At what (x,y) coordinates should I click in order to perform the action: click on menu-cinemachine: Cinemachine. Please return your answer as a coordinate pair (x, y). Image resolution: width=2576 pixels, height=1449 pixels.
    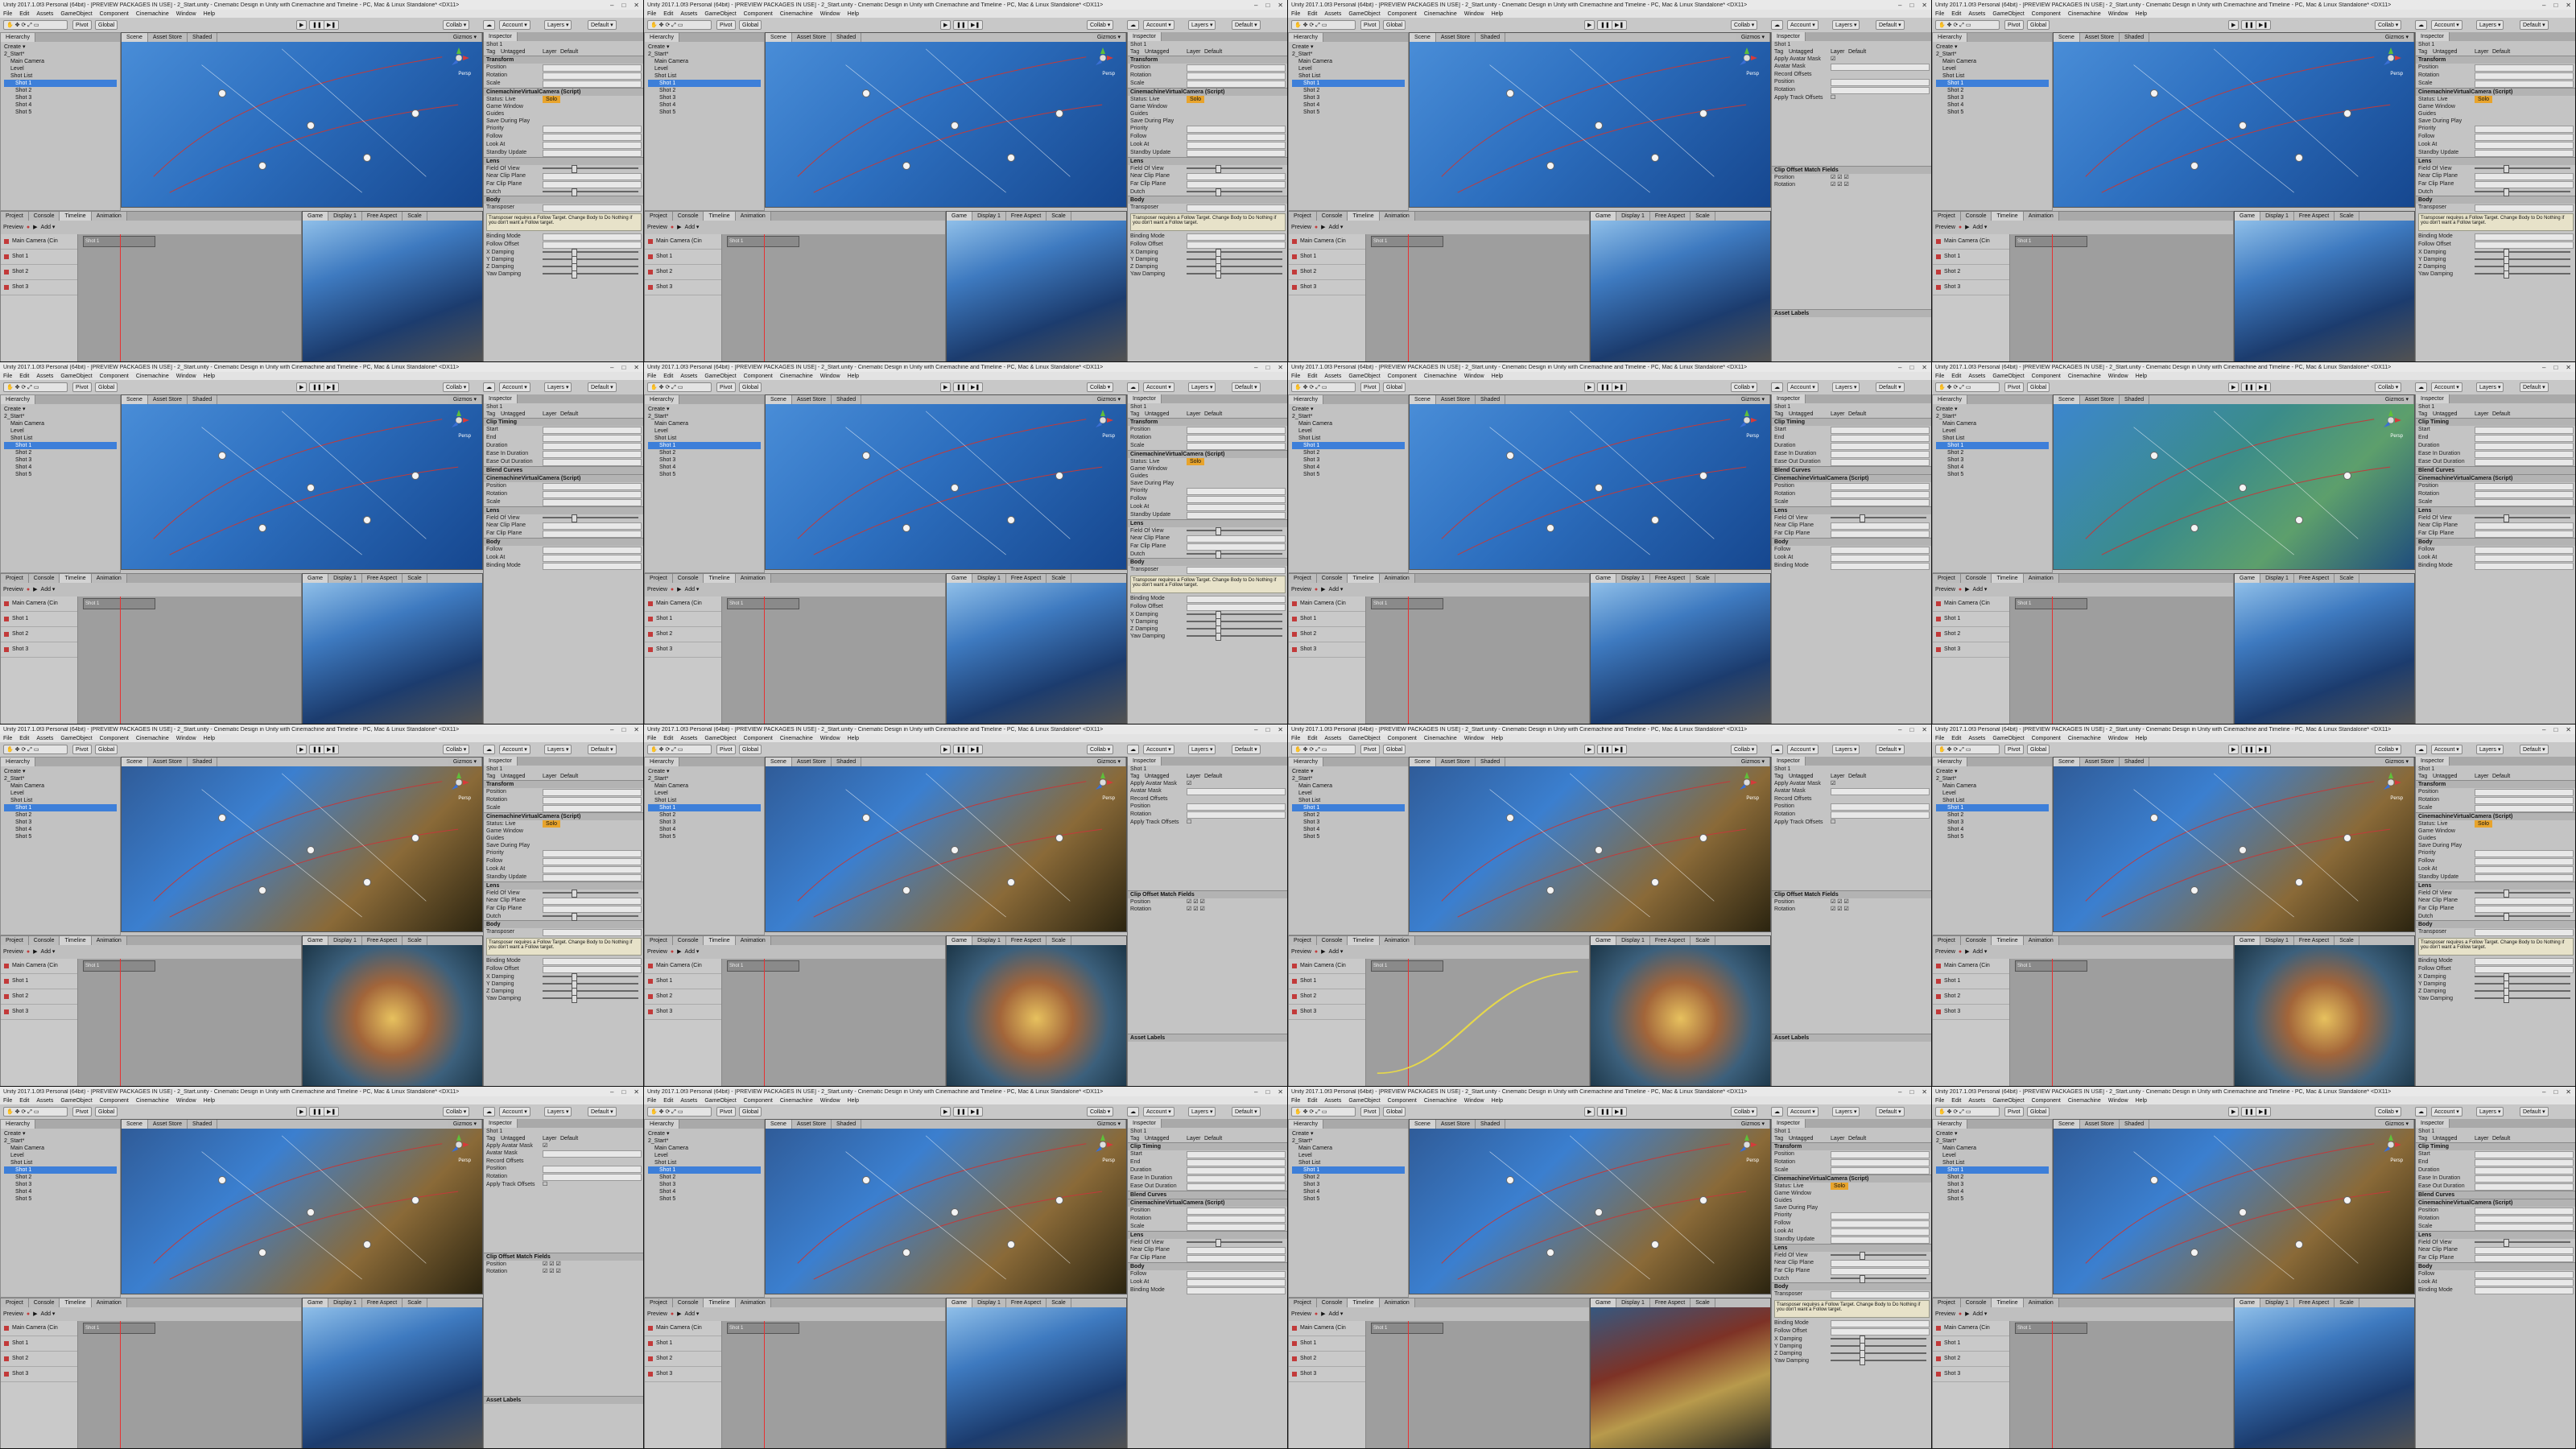
    Looking at the image, I should click on (1440, 1101).